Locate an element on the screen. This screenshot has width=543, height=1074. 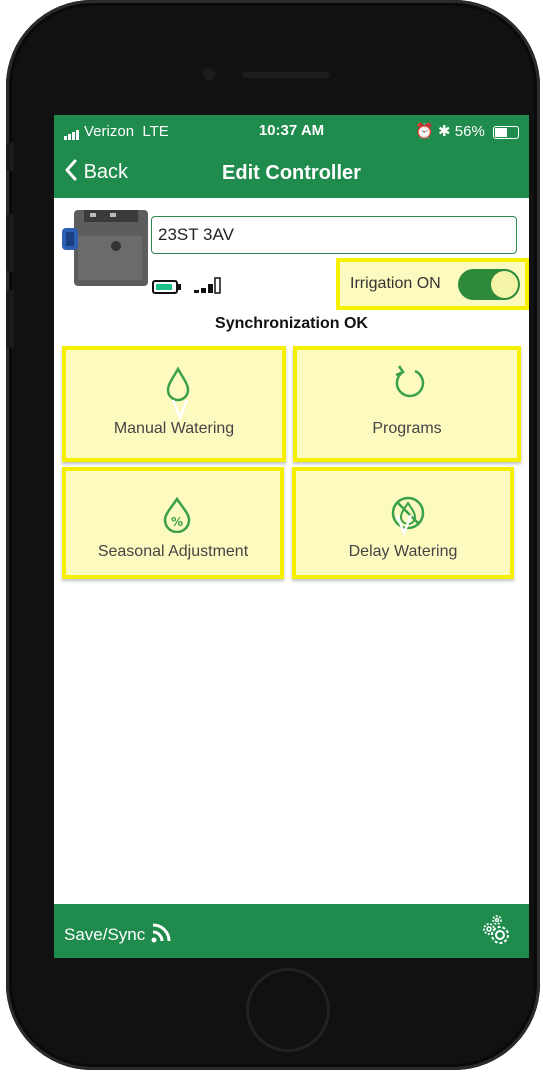
manual-watering-tile: Manual Watering is located at coordinates (174, 404).